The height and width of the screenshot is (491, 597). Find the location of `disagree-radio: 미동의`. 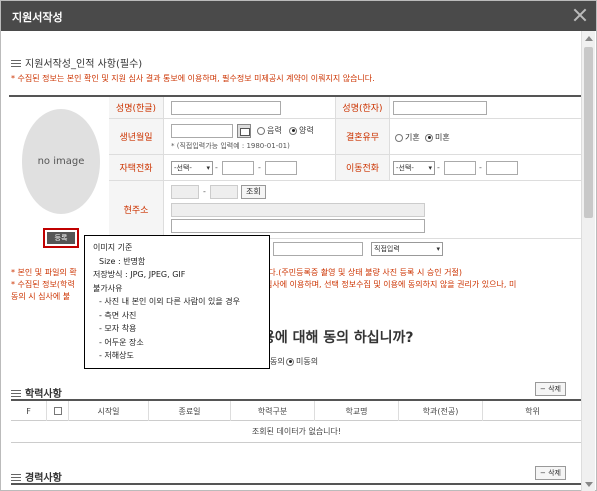

disagree-radio: 미동의 is located at coordinates (302, 361).